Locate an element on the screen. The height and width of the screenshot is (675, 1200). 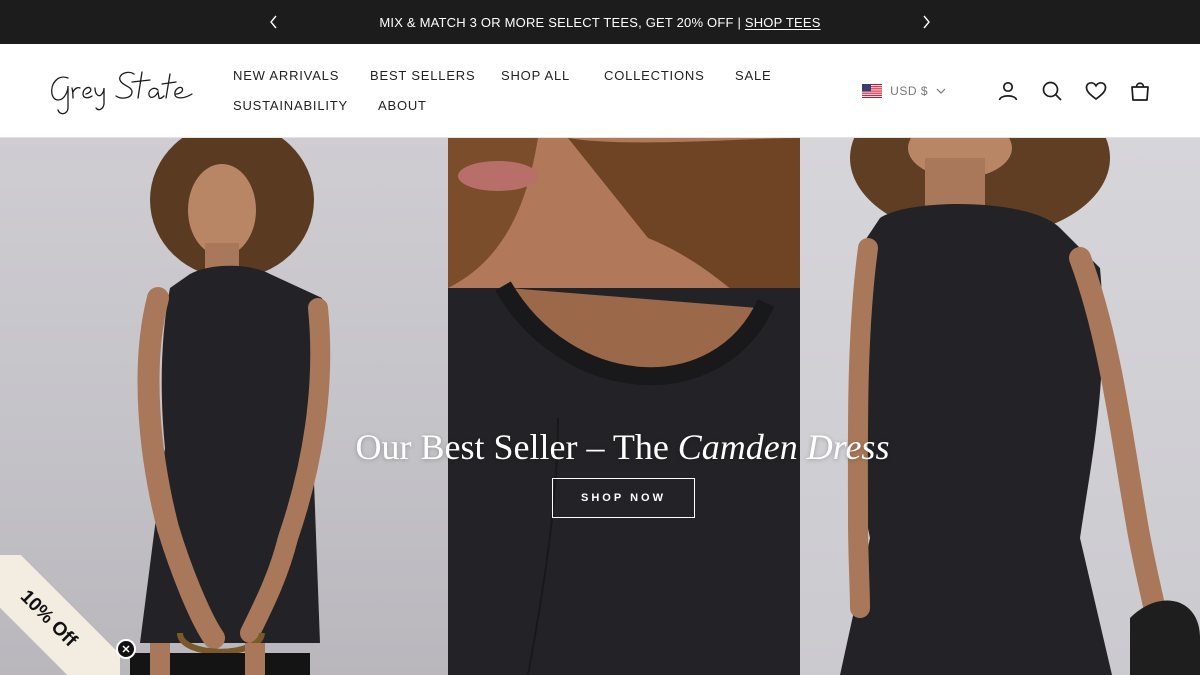
ribbon-close-button is located at coordinates (126, 649).